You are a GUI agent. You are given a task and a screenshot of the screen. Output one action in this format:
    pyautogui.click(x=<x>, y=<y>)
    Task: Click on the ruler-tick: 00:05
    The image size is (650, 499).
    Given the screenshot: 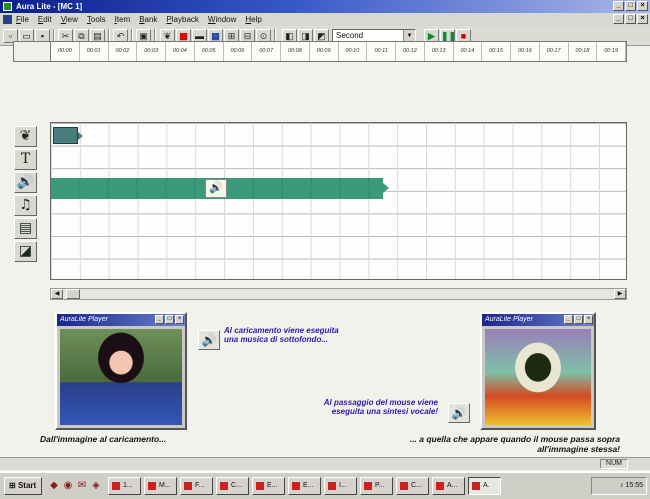 What is the action you would take?
    pyautogui.click(x=209, y=51)
    